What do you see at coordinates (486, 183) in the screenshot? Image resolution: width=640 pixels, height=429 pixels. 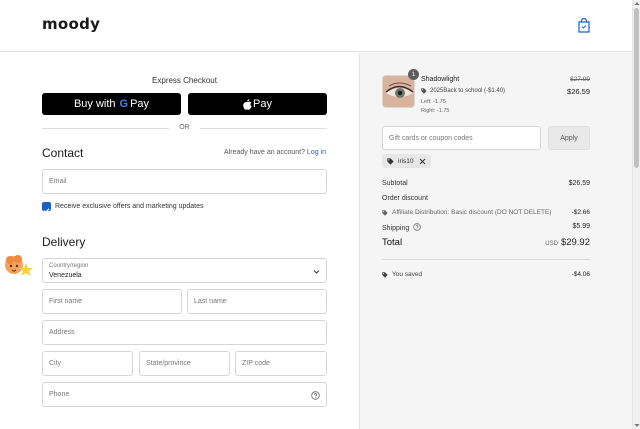 I see `subtotal-row: Subtotal $26.59` at bounding box center [486, 183].